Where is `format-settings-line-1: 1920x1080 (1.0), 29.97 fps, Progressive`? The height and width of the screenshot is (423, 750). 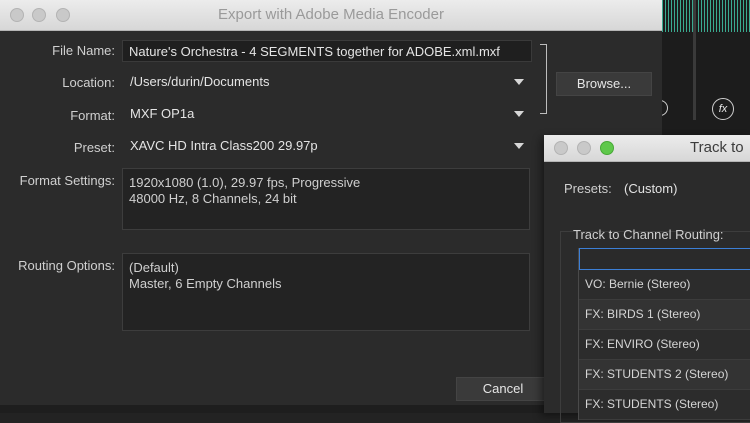 format-settings-line-1: 1920x1080 (1.0), 29.97 fps, Progressive is located at coordinates (245, 182).